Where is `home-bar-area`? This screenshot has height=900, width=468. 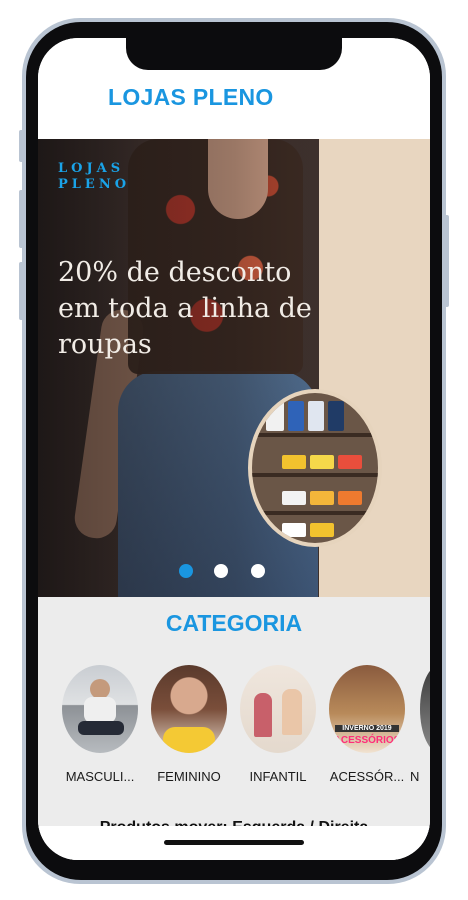 home-bar-area is located at coordinates (234, 843).